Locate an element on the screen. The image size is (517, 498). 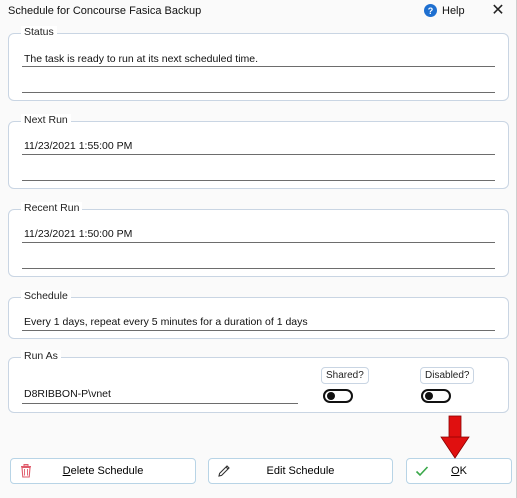
shared-label: Shared? is located at coordinates (345, 375).